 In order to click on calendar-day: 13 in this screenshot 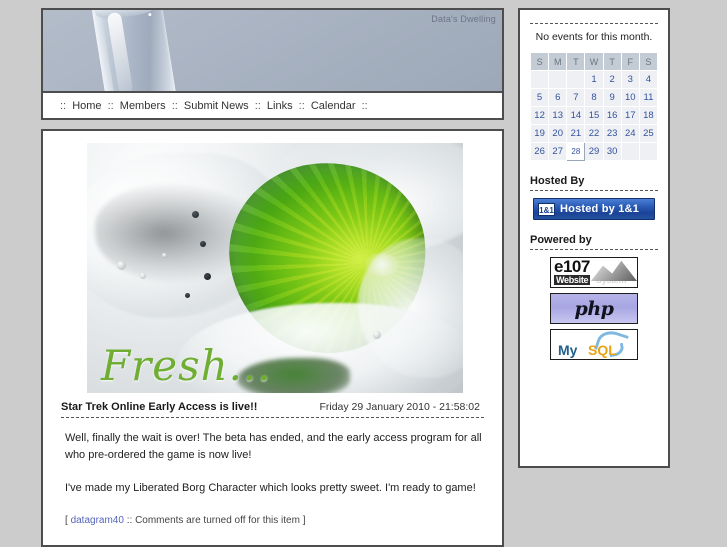, I will do `click(558, 115)`.